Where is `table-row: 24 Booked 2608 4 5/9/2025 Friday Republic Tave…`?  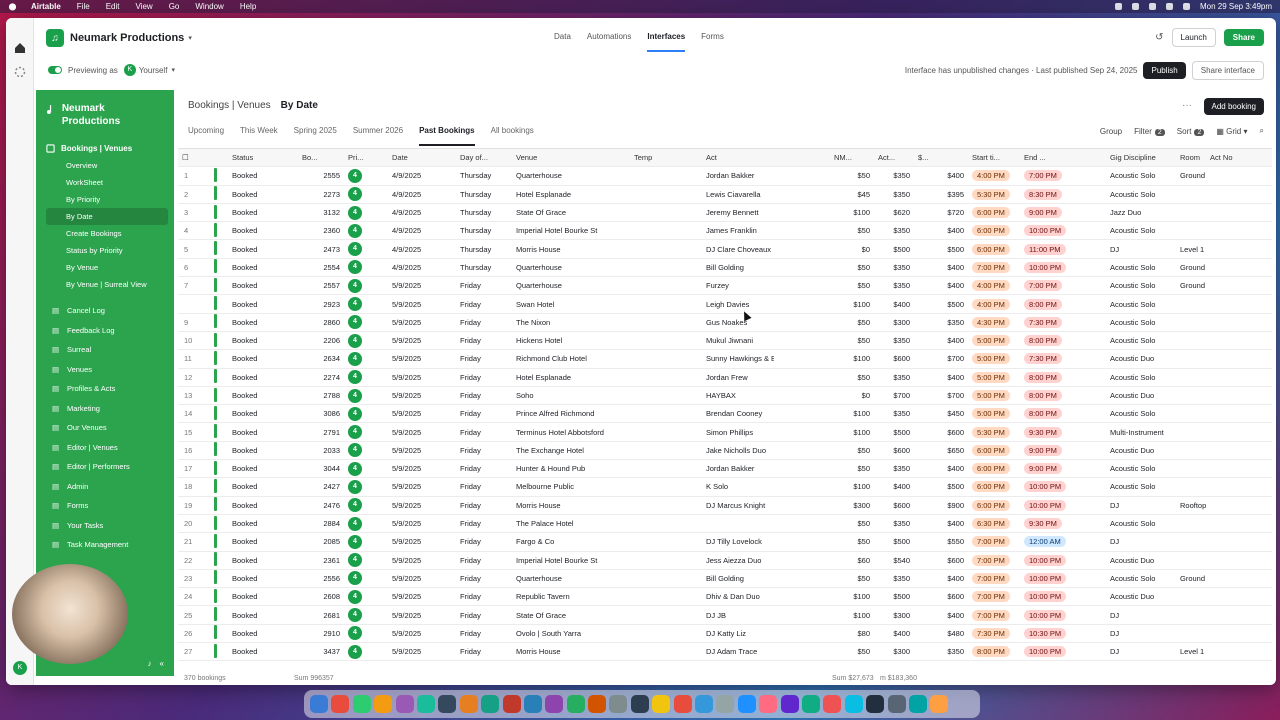
table-row: 24 Booked 2608 4 5/9/2025 Friday Republic Tave… is located at coordinates (725, 597).